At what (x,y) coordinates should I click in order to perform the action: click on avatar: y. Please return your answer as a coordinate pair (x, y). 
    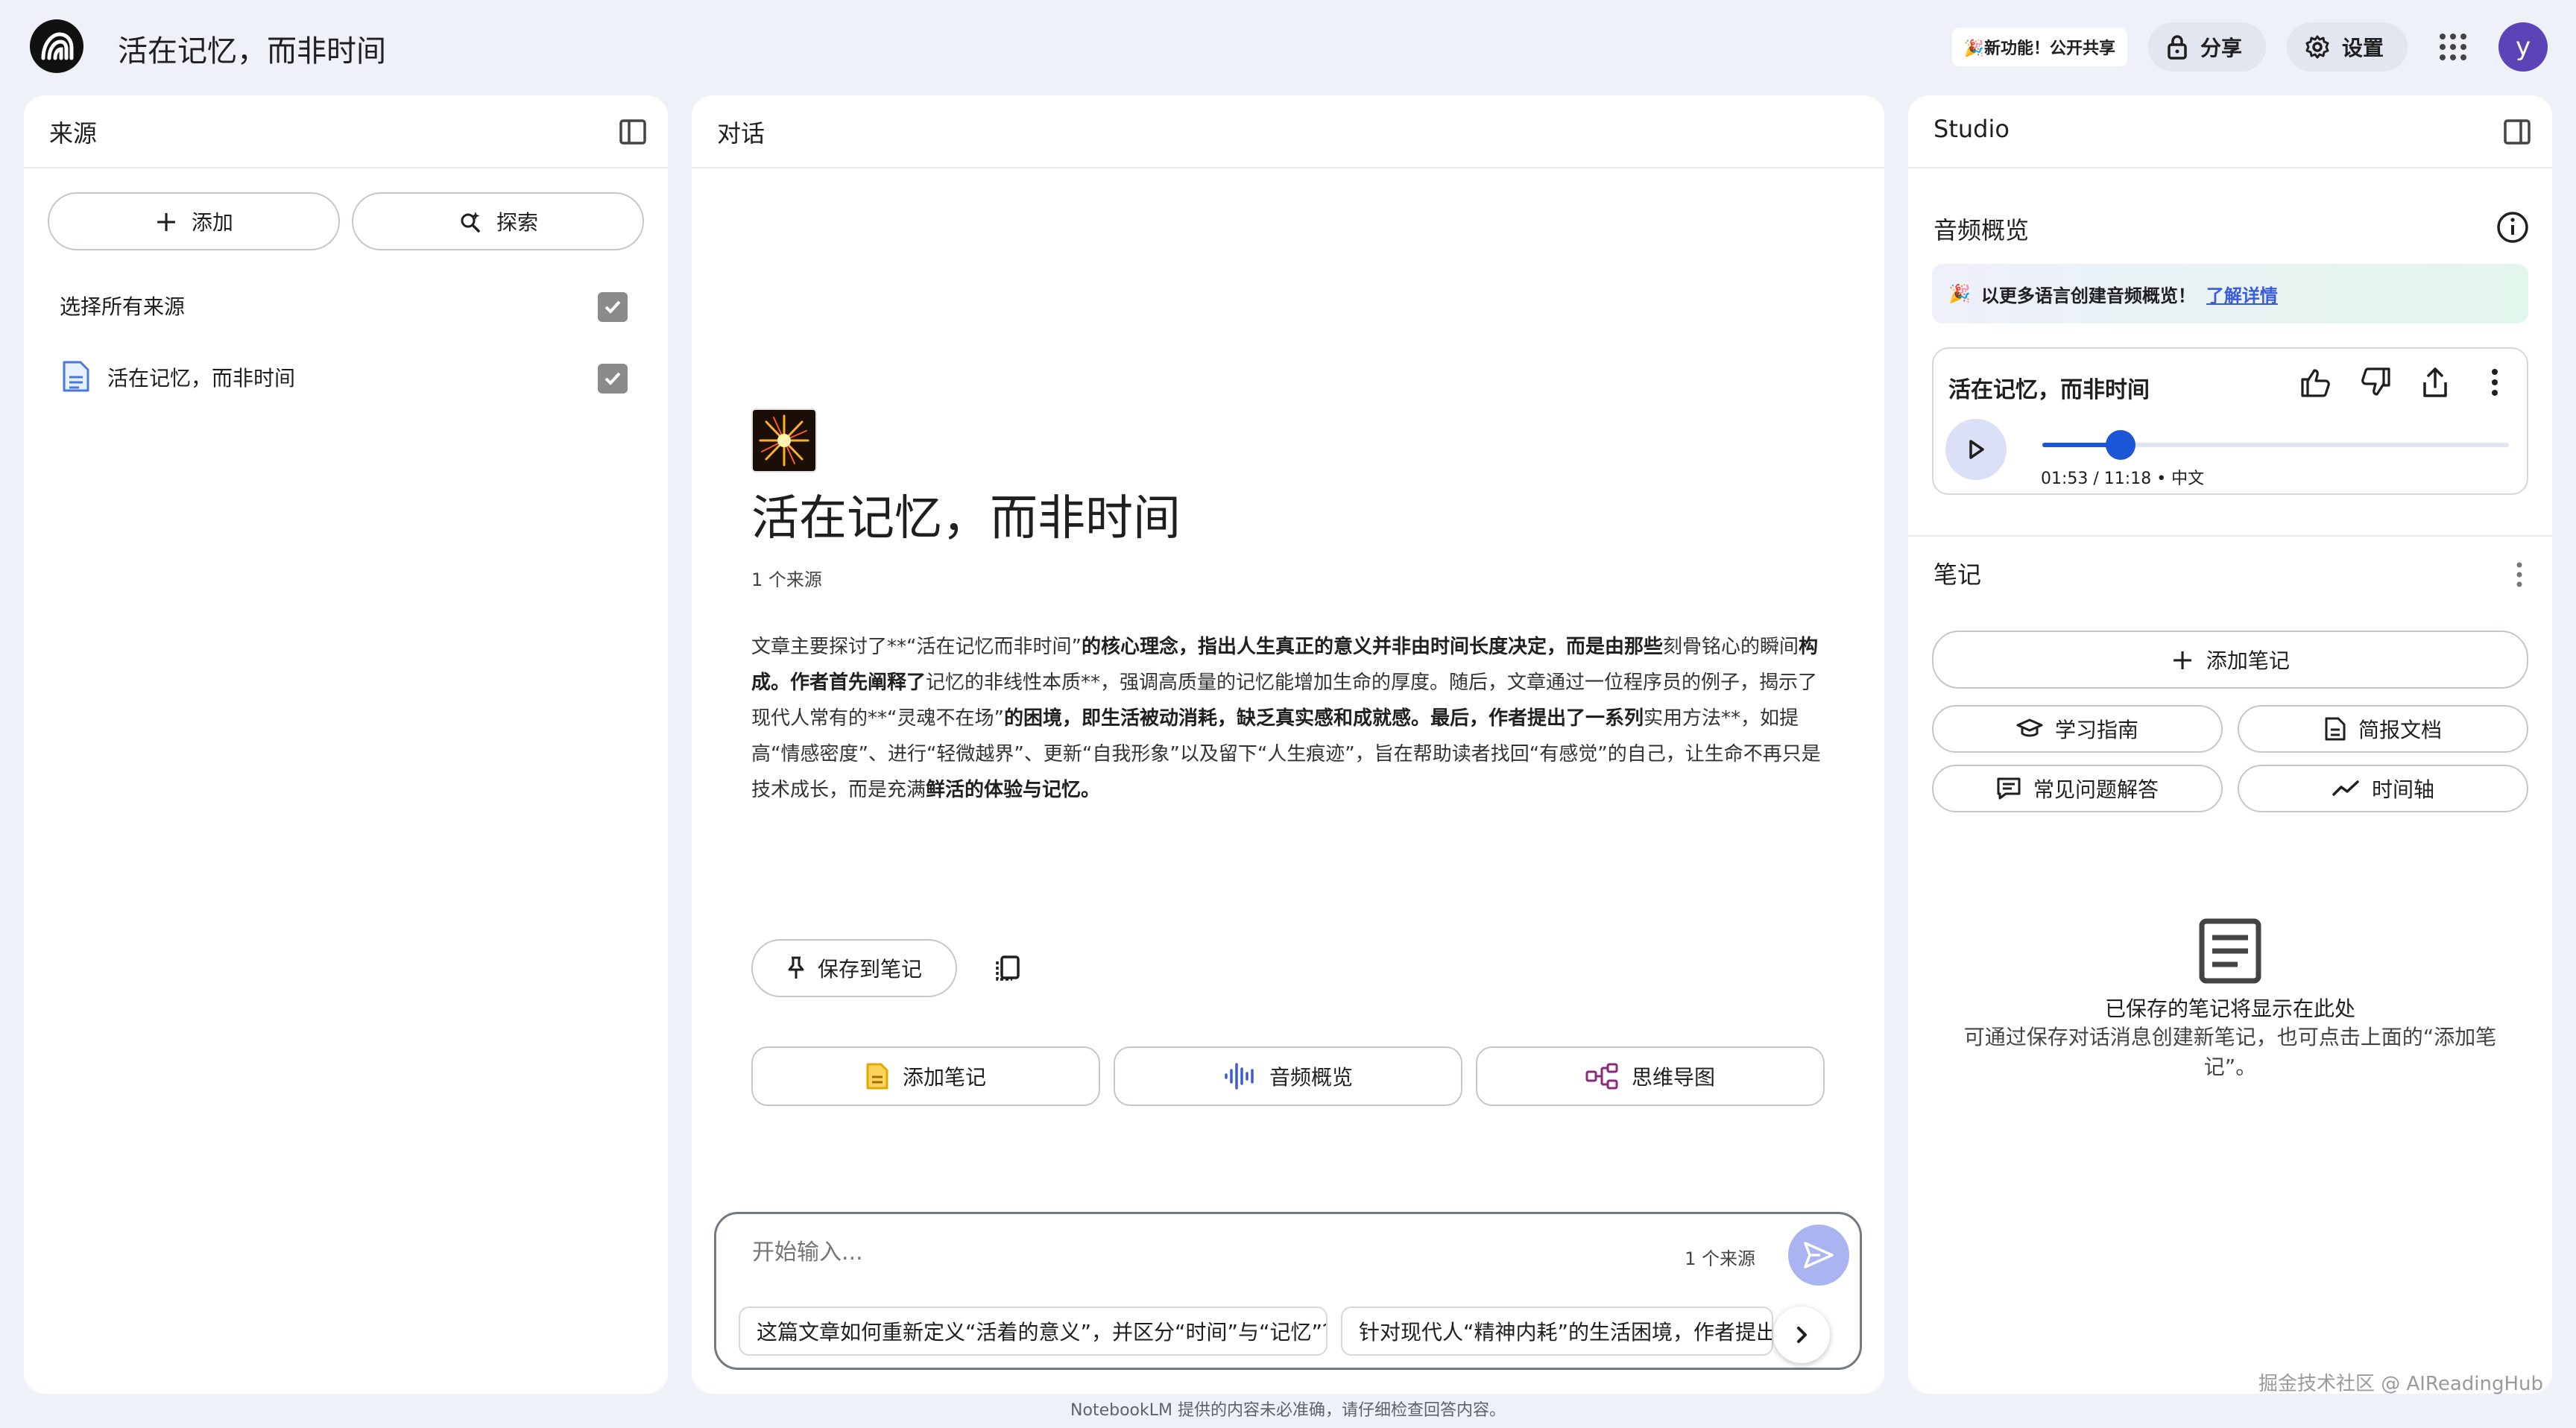
    Looking at the image, I should click on (2523, 47).